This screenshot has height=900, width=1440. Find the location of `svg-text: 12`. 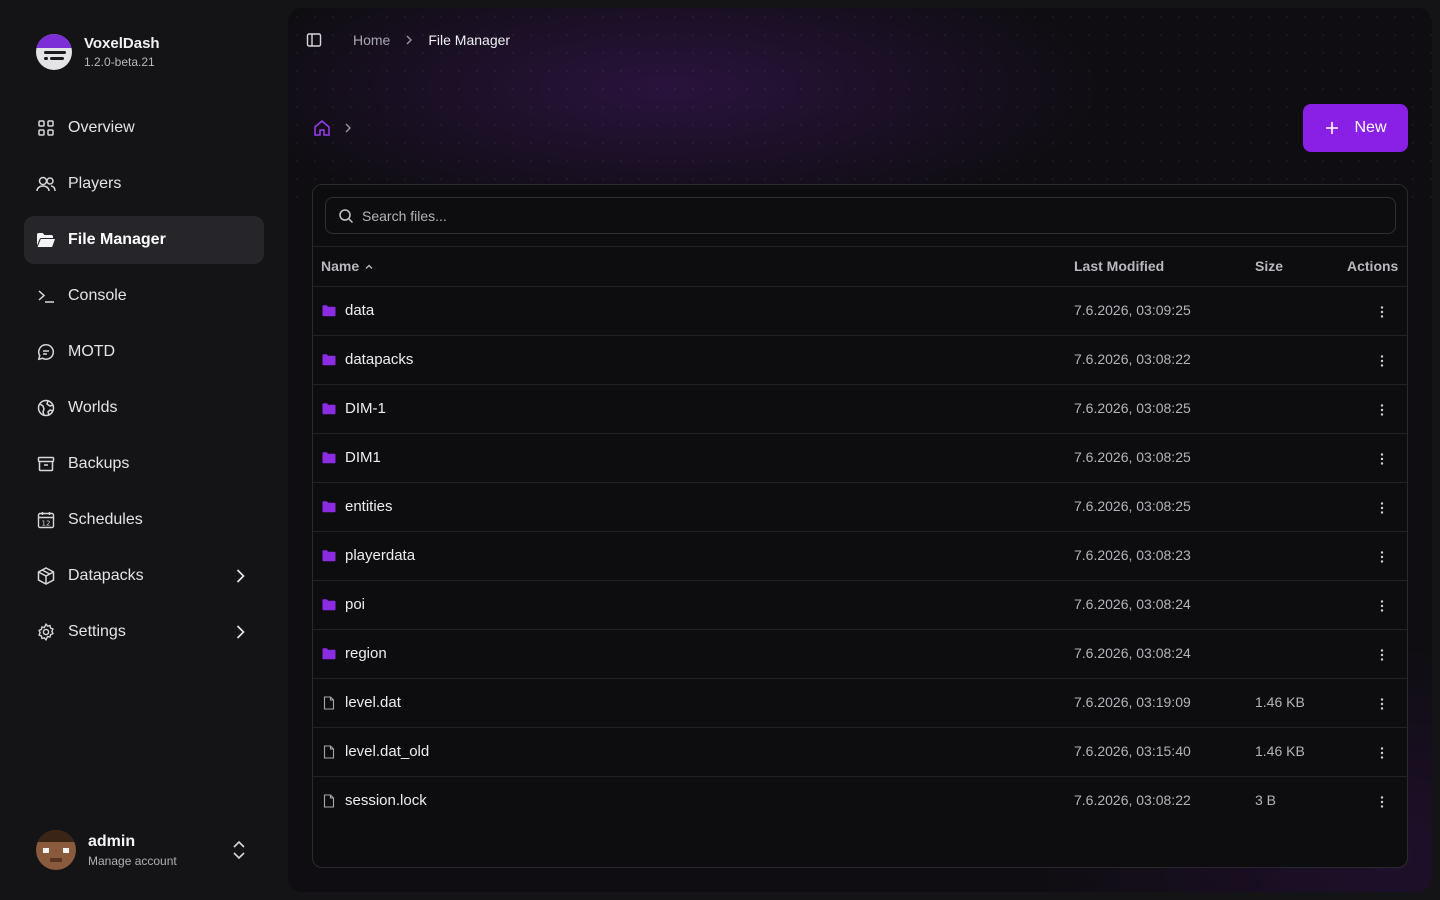

svg-text: 12 is located at coordinates (46, 524).